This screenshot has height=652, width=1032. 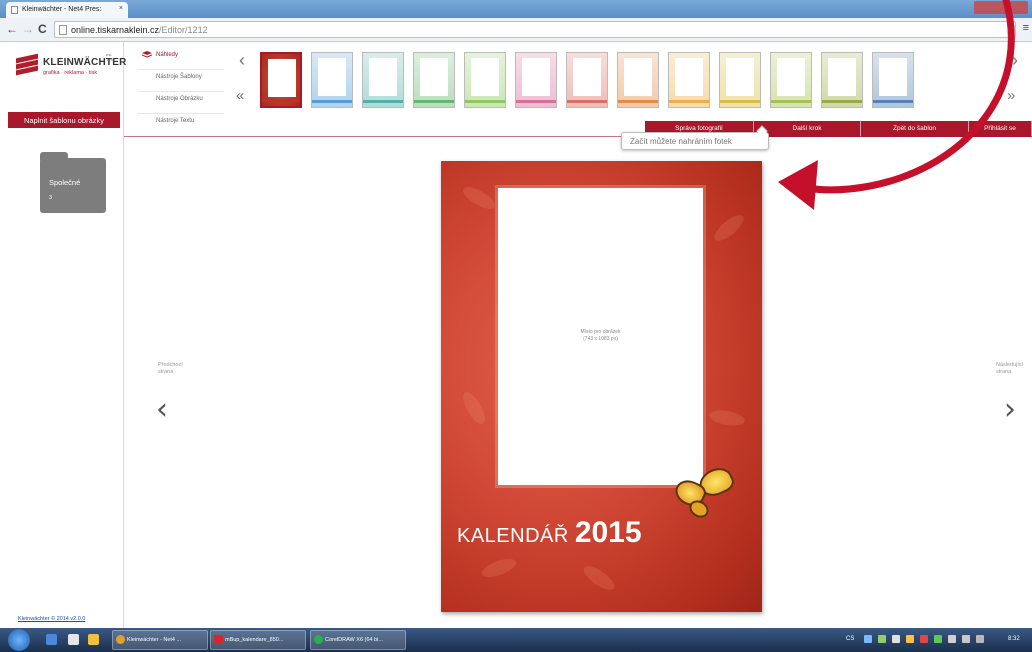 What do you see at coordinates (181, 103) in the screenshot?
I see `tool-image: Nástroje Obrázku` at bounding box center [181, 103].